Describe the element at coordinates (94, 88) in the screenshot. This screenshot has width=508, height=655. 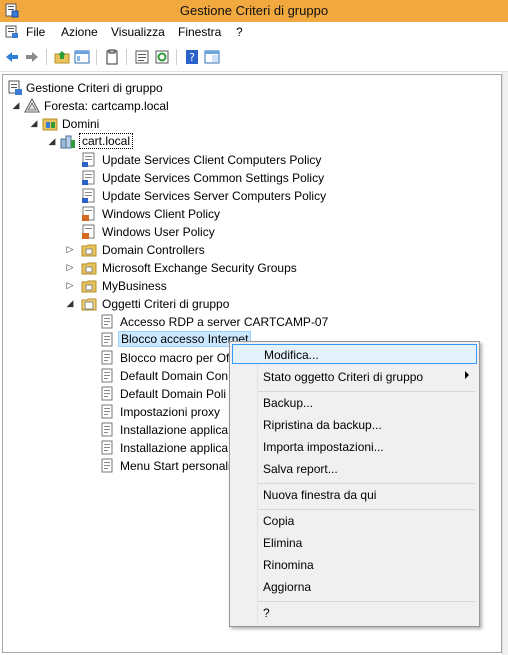
I see `tree-label-root: Gestione Criteri di gruppo` at that location.